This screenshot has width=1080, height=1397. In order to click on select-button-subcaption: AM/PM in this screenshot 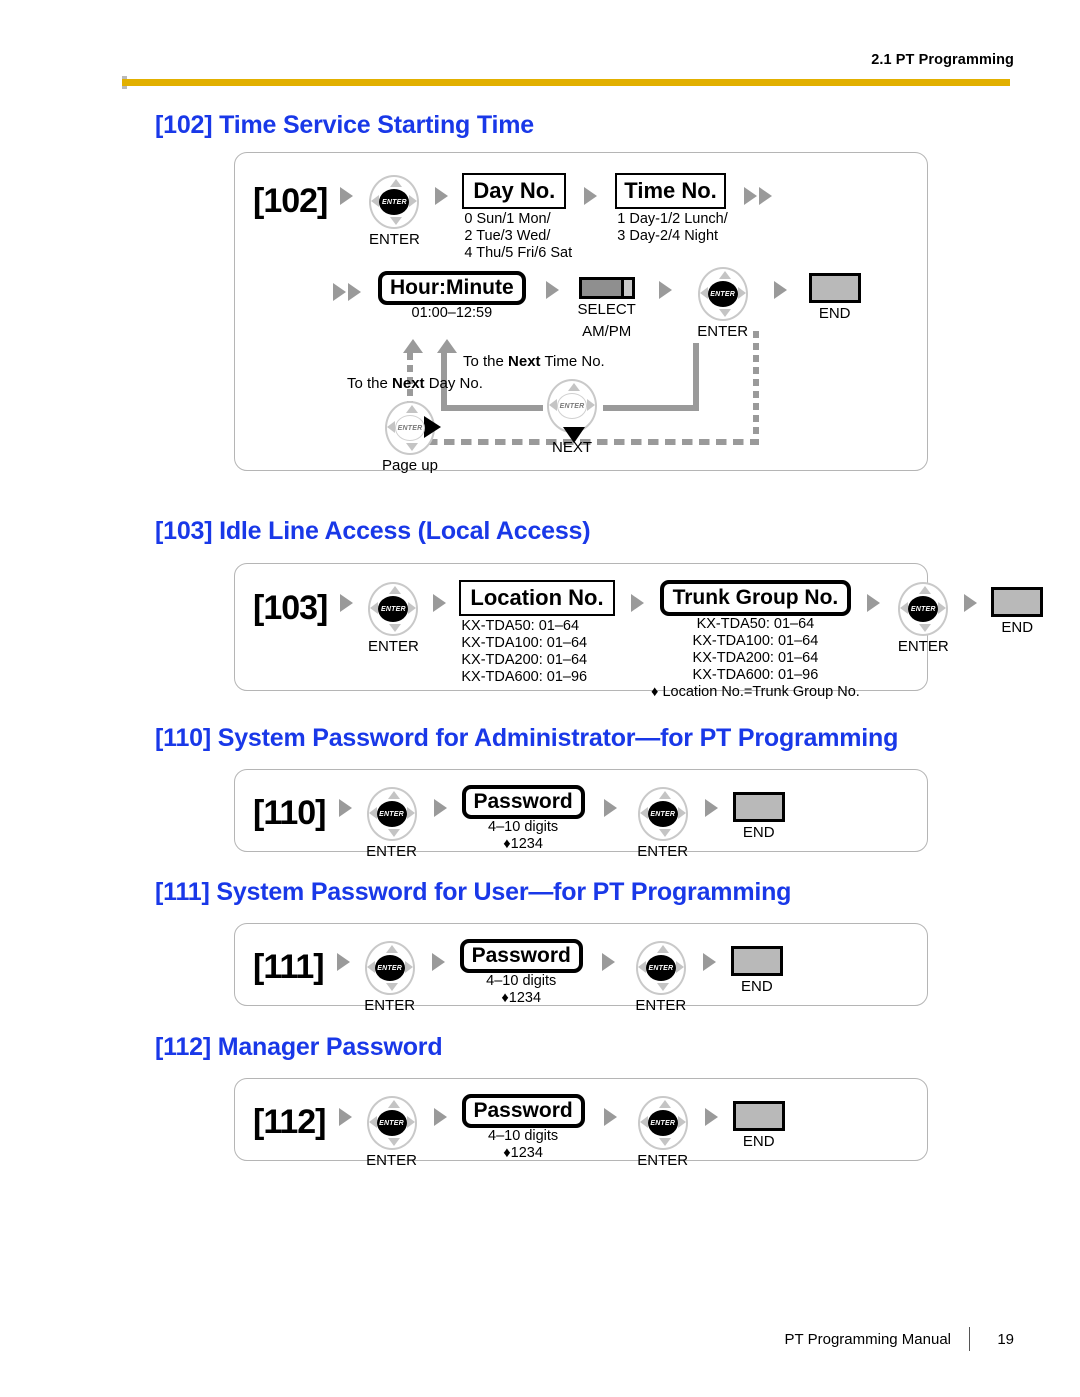, I will do `click(607, 331)`.